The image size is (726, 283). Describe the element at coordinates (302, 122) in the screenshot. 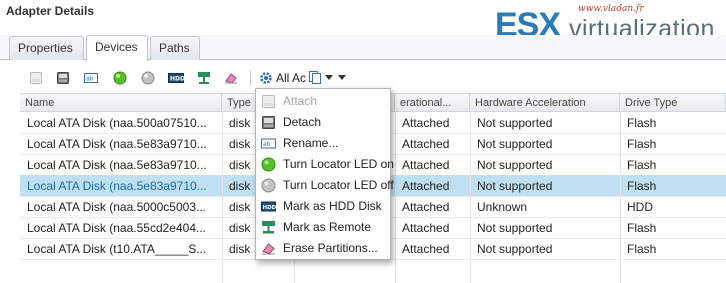

I see `menu-item-label: Detach` at that location.